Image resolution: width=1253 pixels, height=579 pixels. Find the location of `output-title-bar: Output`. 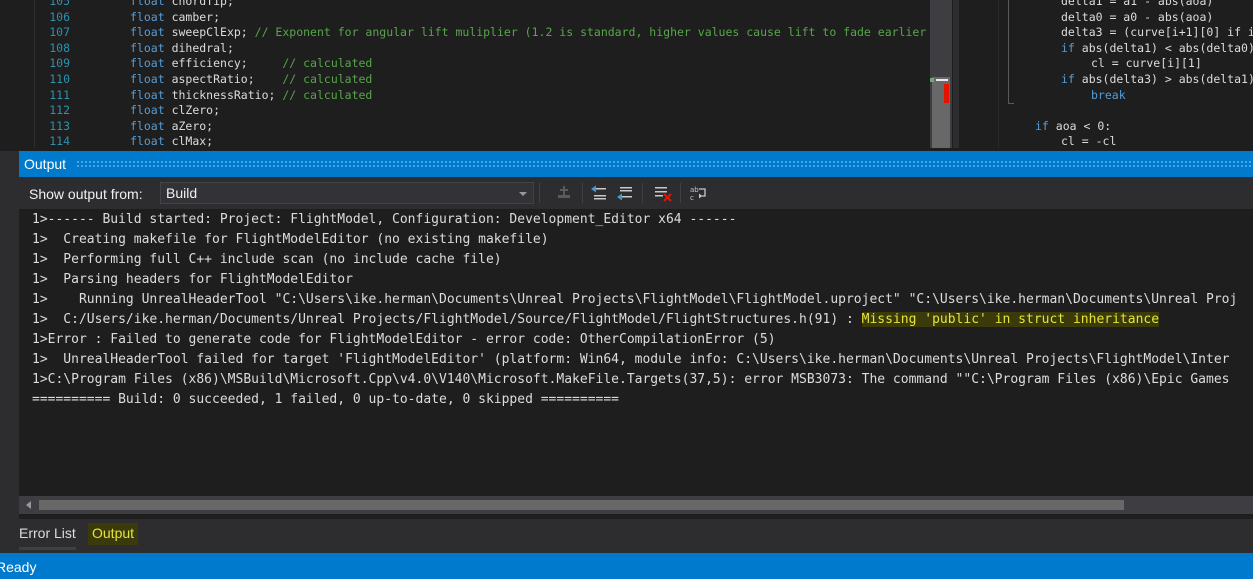

output-title-bar: Output is located at coordinates (636, 164).